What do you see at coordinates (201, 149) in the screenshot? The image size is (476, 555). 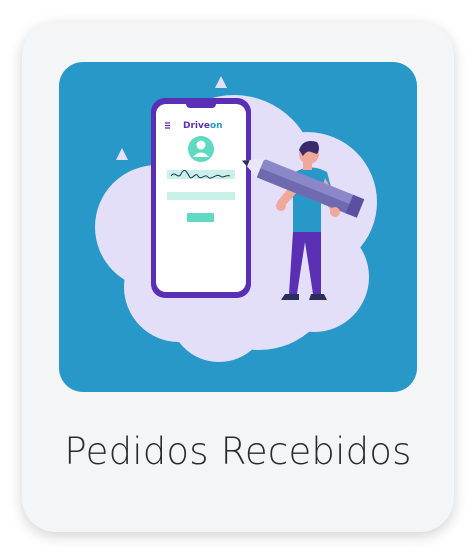 I see `avatar-icon` at bounding box center [201, 149].